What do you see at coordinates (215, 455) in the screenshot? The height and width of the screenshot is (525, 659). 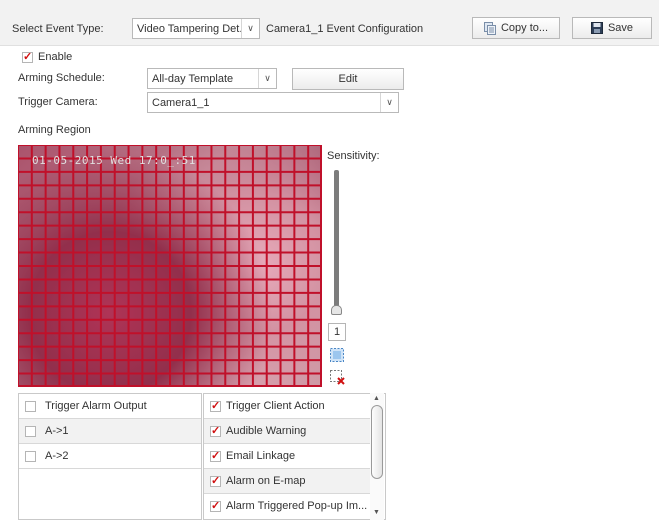 I see `email-linkage-checkbox` at bounding box center [215, 455].